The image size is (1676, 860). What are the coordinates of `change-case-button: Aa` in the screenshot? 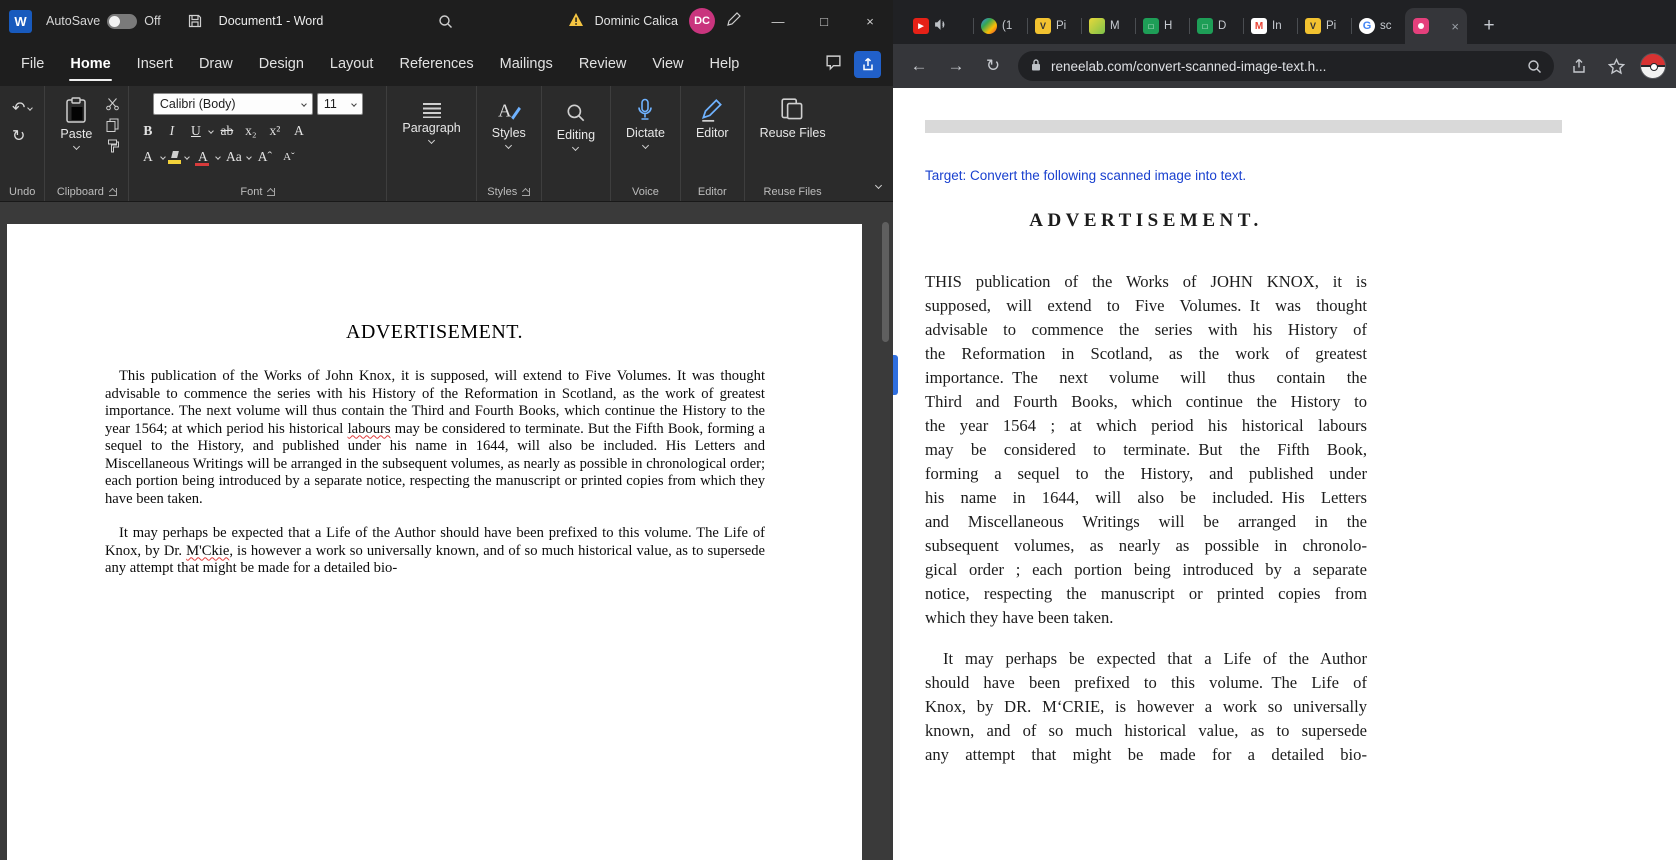 It's located at (233, 157).